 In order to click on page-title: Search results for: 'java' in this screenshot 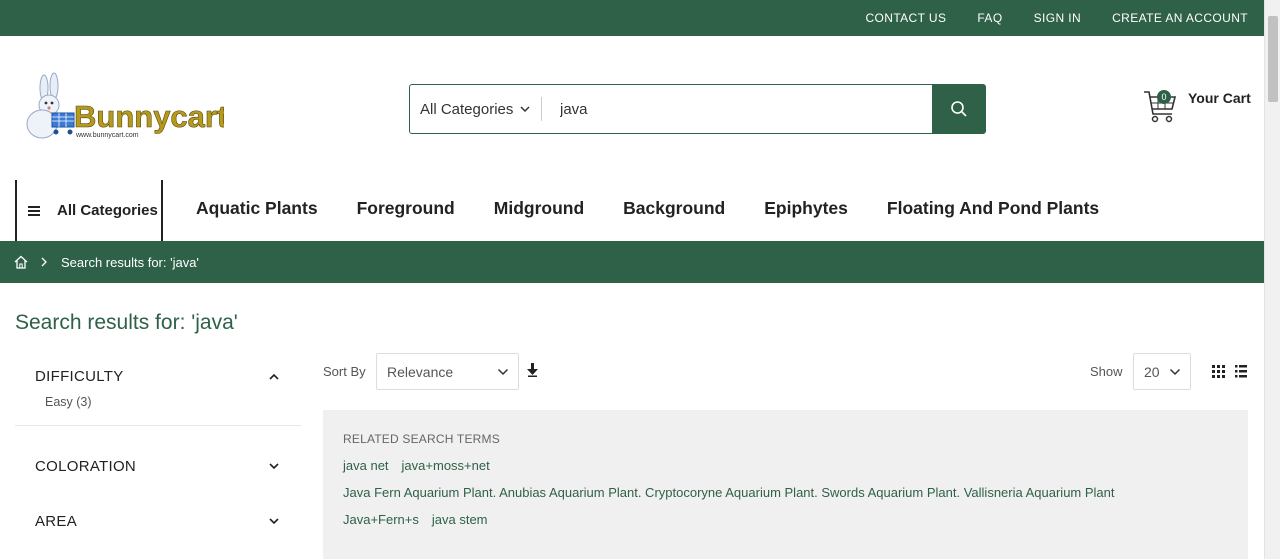, I will do `click(126, 322)`.